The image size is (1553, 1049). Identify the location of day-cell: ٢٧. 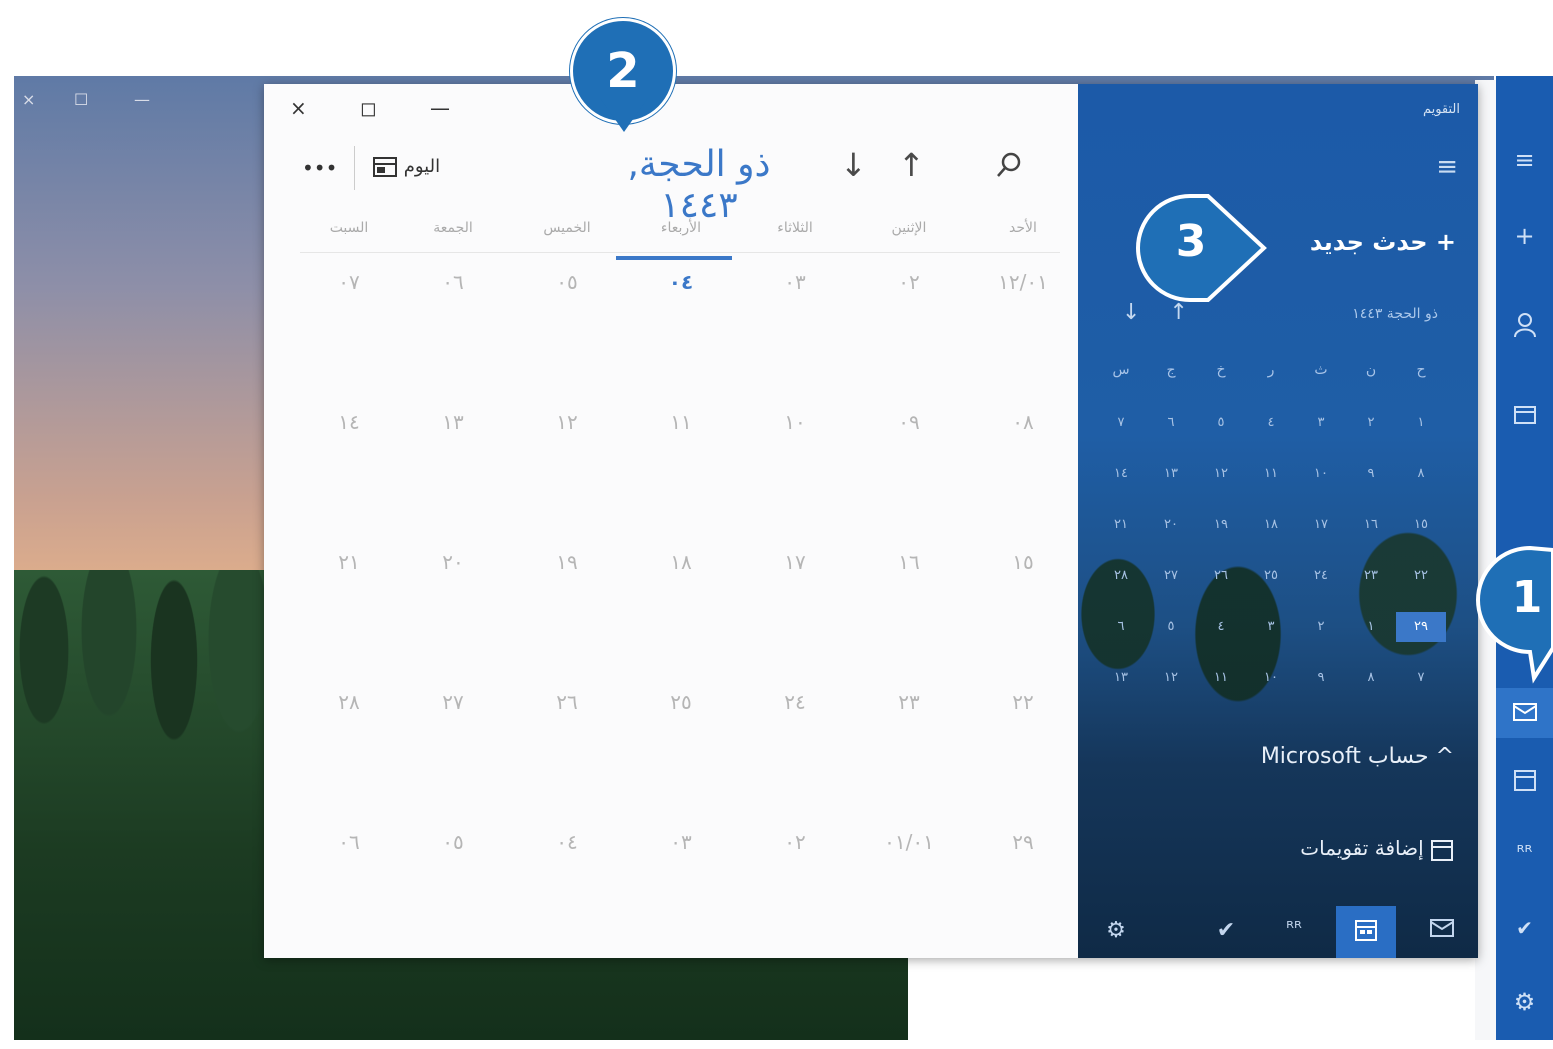
(453, 702).